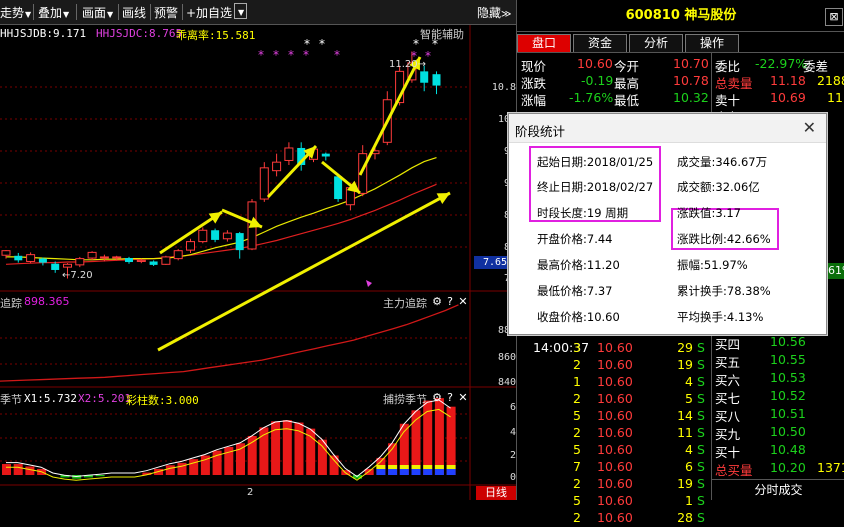 The width and height of the screenshot is (844, 527). Describe the element at coordinates (788, 449) in the screenshot. I see `buy-price: 10.48` at that location.